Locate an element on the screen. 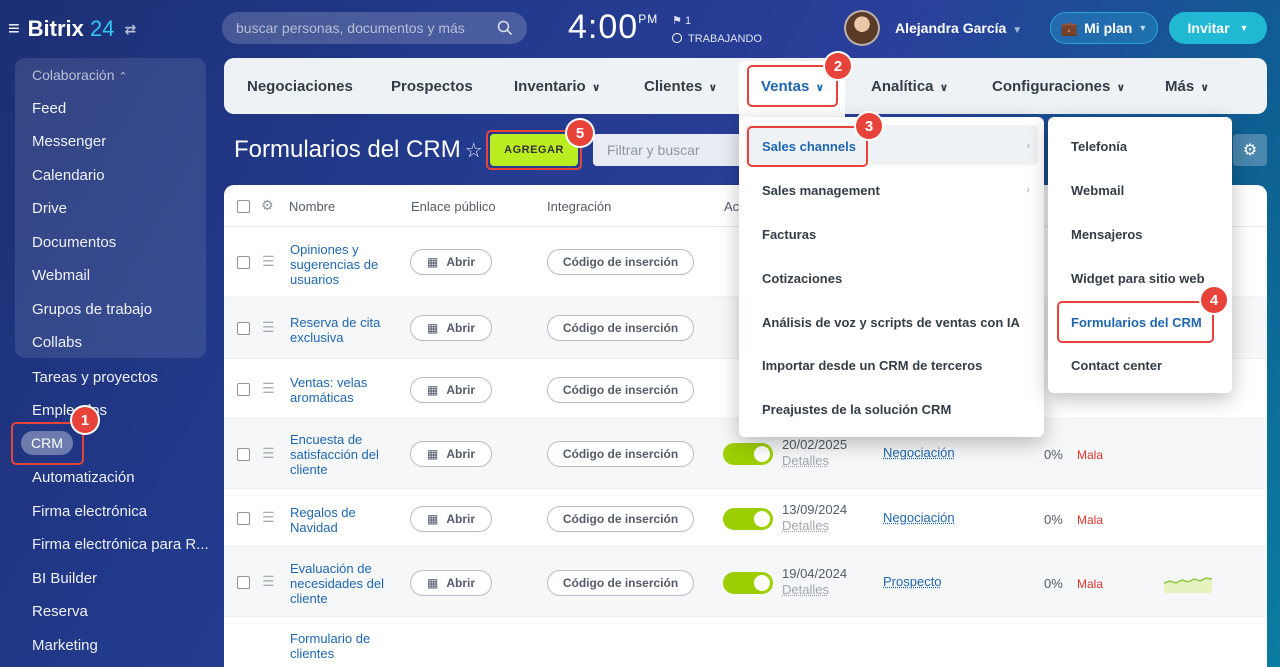 Image resolution: width=1280 pixels, height=667 pixels. user-menu: Alejandra García ▼ is located at coordinates (958, 28).